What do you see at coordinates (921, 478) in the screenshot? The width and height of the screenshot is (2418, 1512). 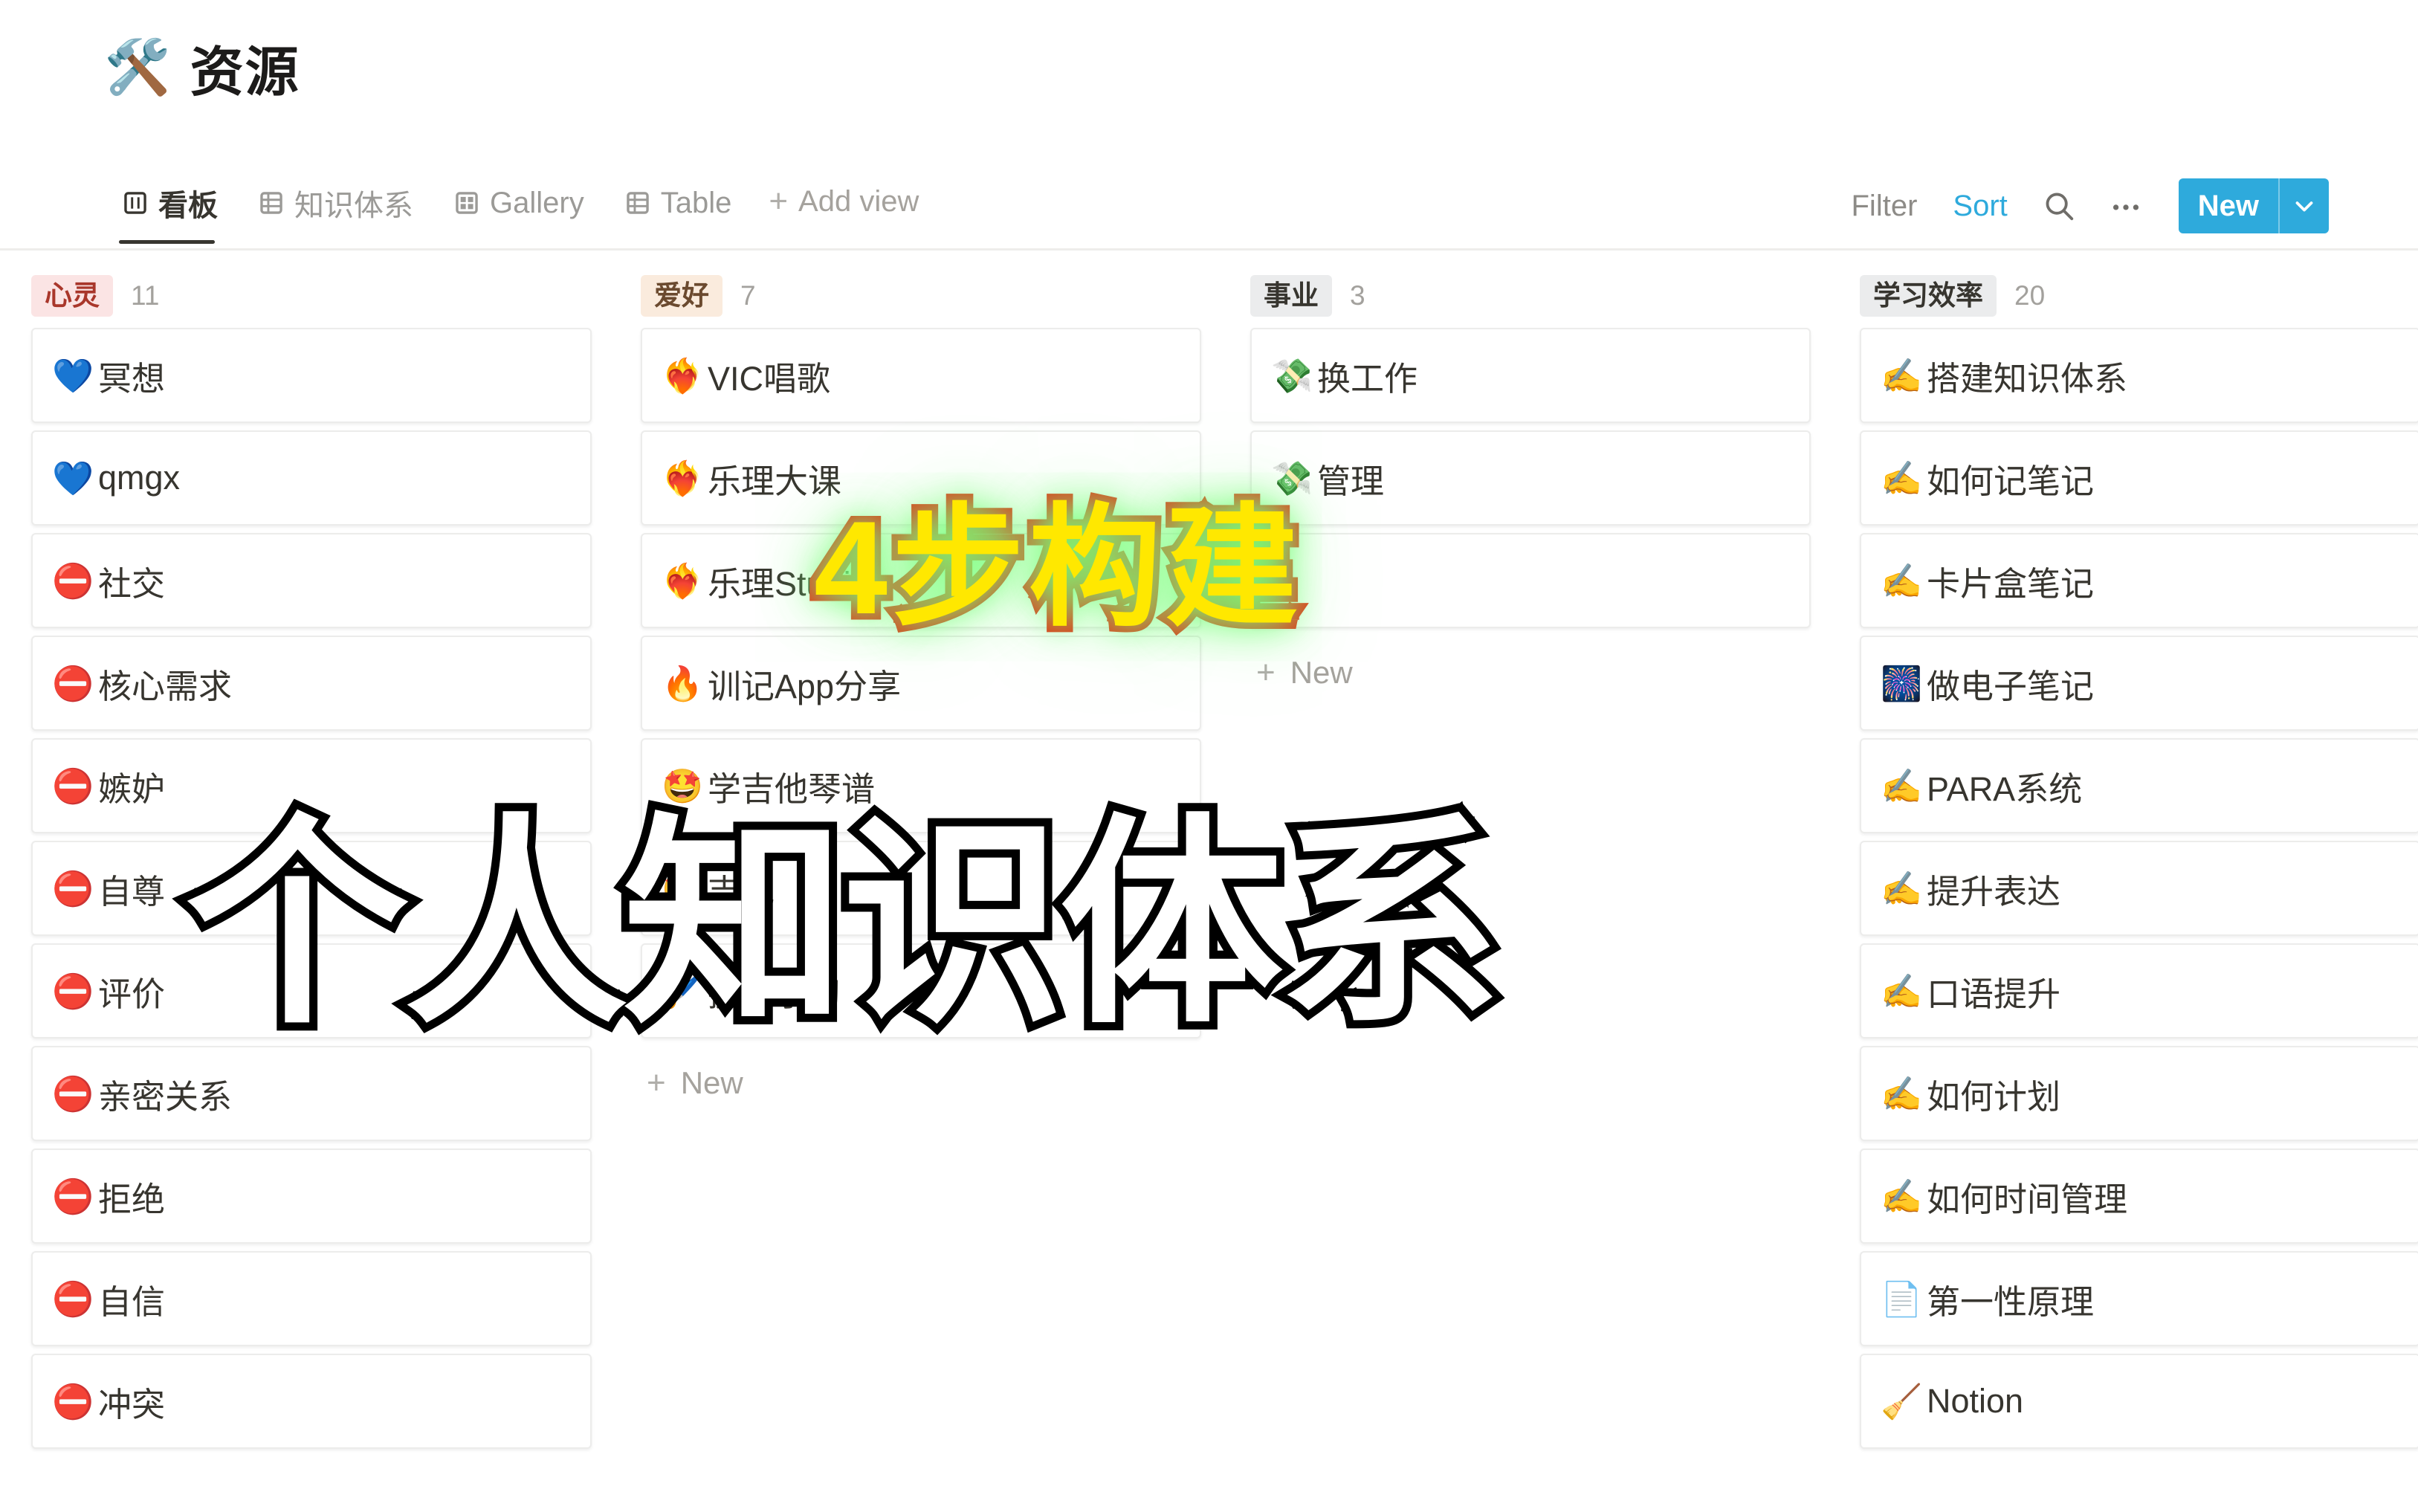 I see `board-card: ❤️‍🔥 乐理大课` at bounding box center [921, 478].